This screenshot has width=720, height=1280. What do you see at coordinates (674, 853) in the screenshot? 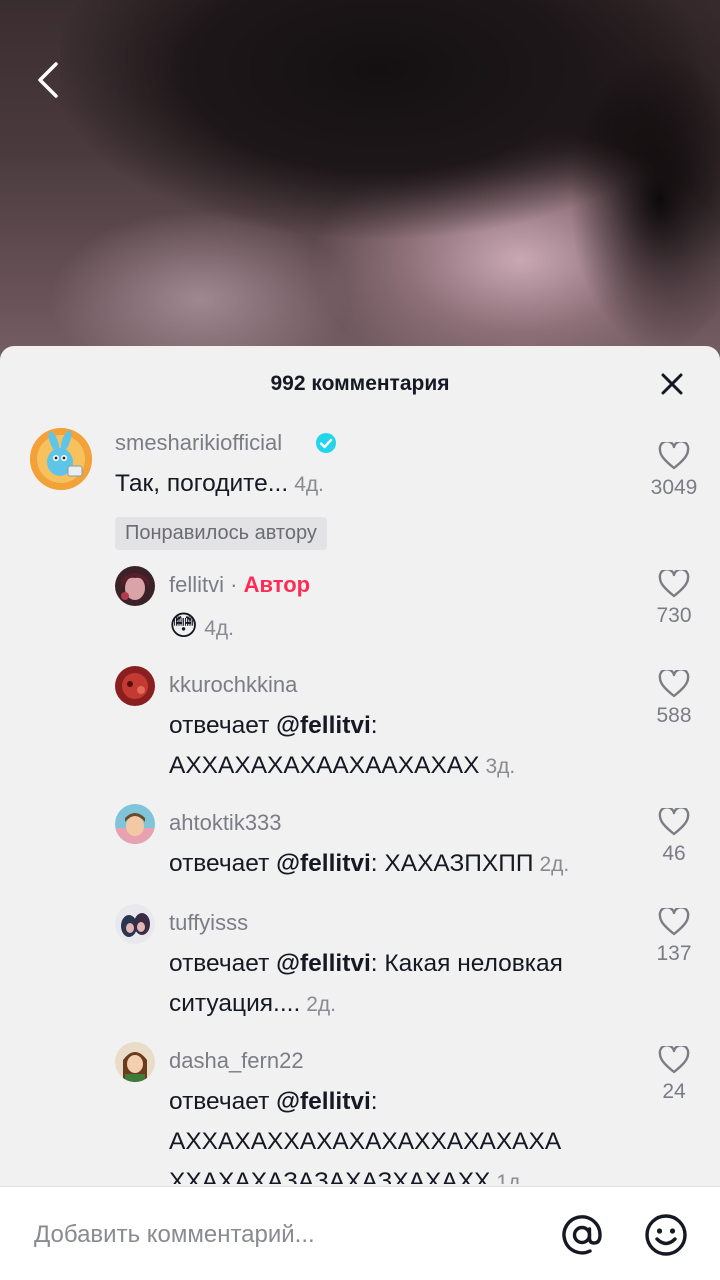
I see `like-count: 46` at bounding box center [674, 853].